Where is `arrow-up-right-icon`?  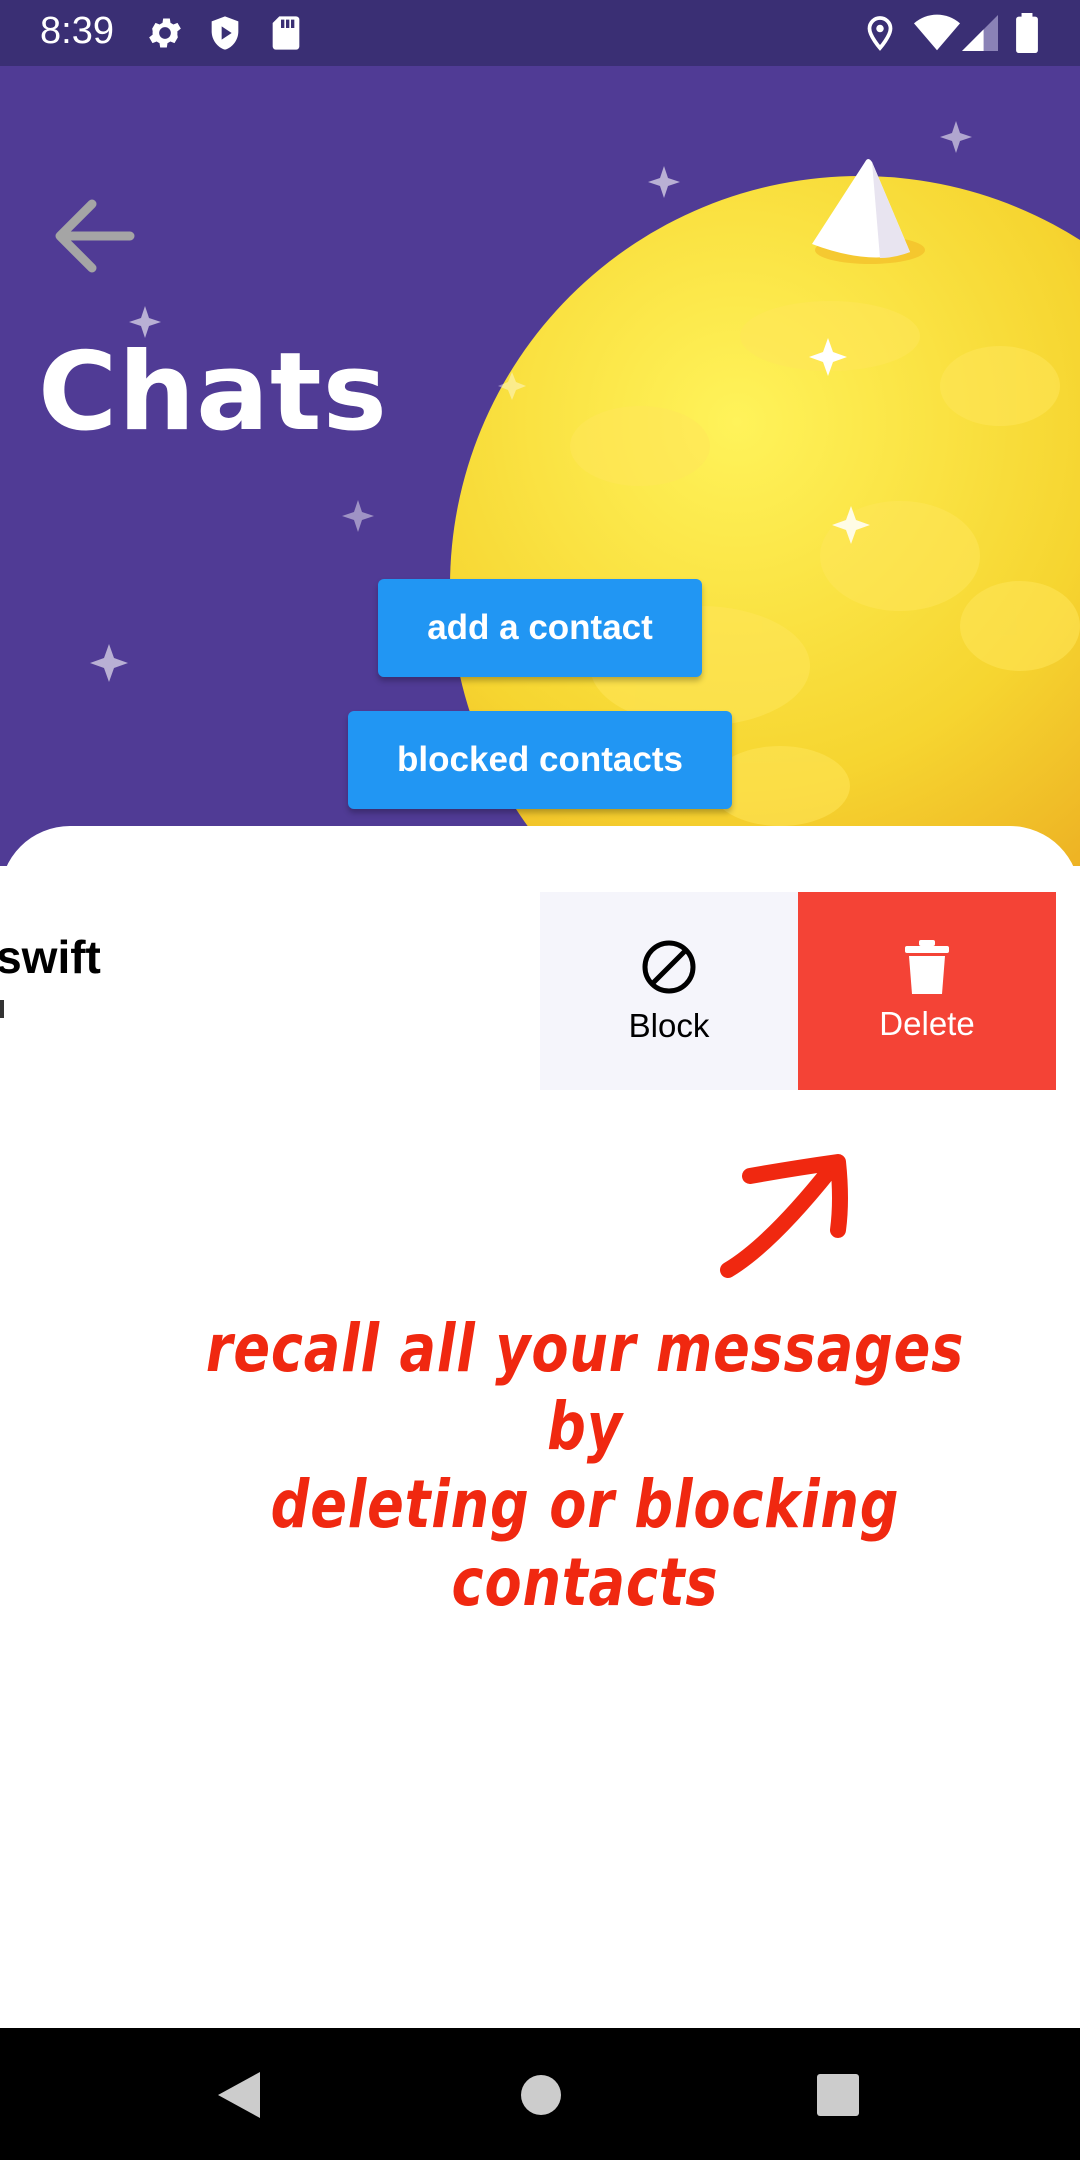 arrow-up-right-icon is located at coordinates (785, 1217).